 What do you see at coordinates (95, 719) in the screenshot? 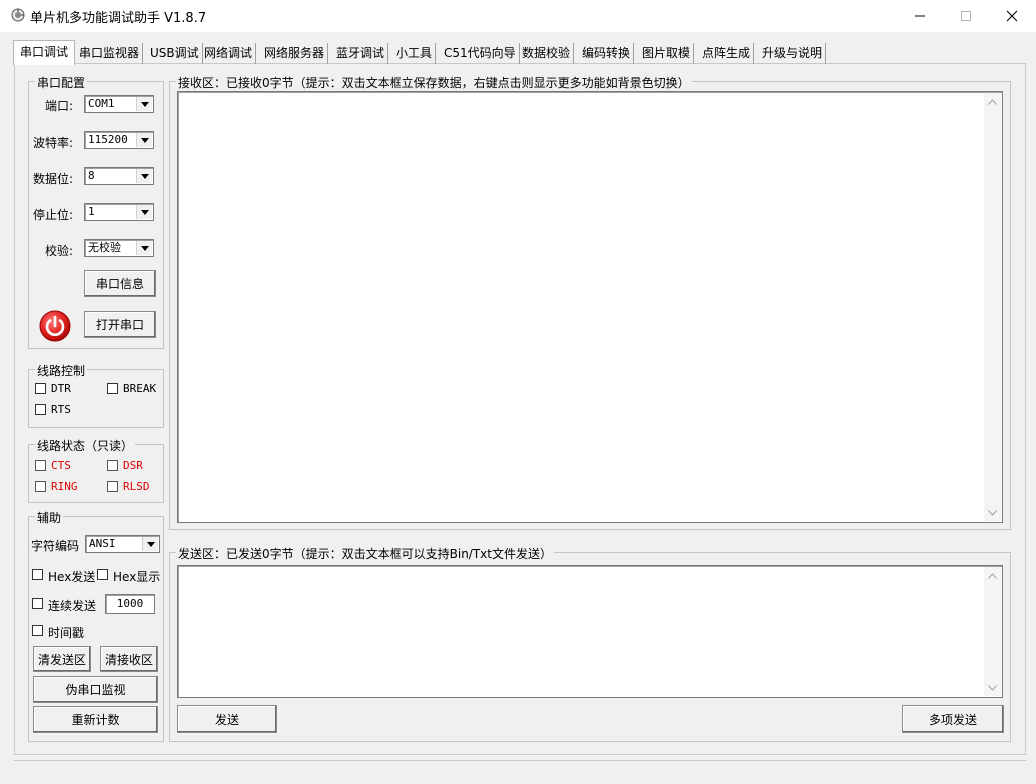
I see `reset-count-button: 重新计数` at bounding box center [95, 719].